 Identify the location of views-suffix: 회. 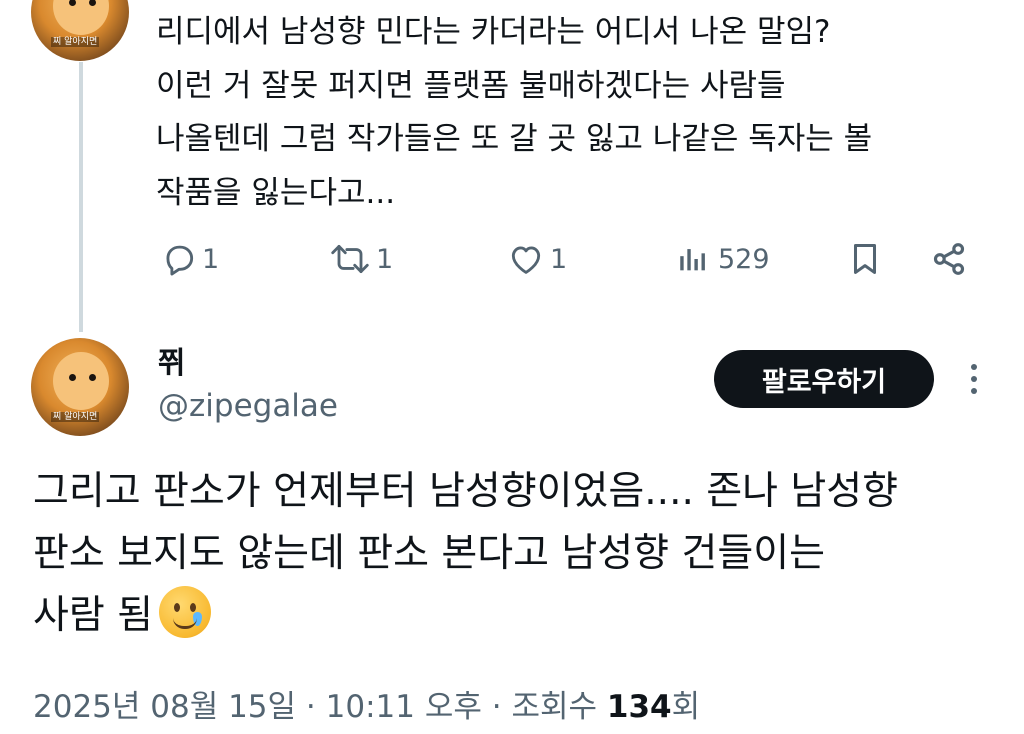
(686, 707).